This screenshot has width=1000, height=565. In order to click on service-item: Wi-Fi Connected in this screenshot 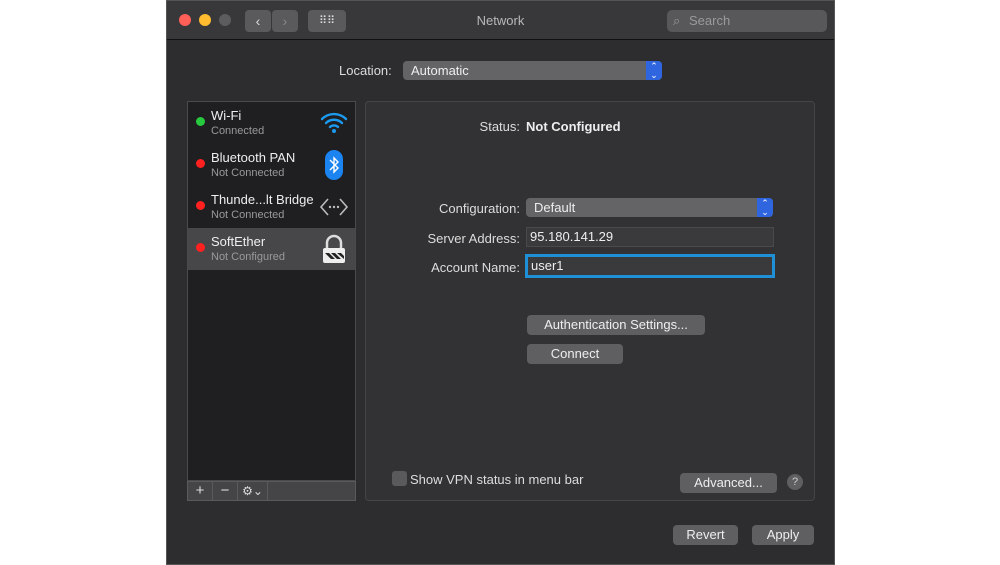, I will do `click(271, 123)`.